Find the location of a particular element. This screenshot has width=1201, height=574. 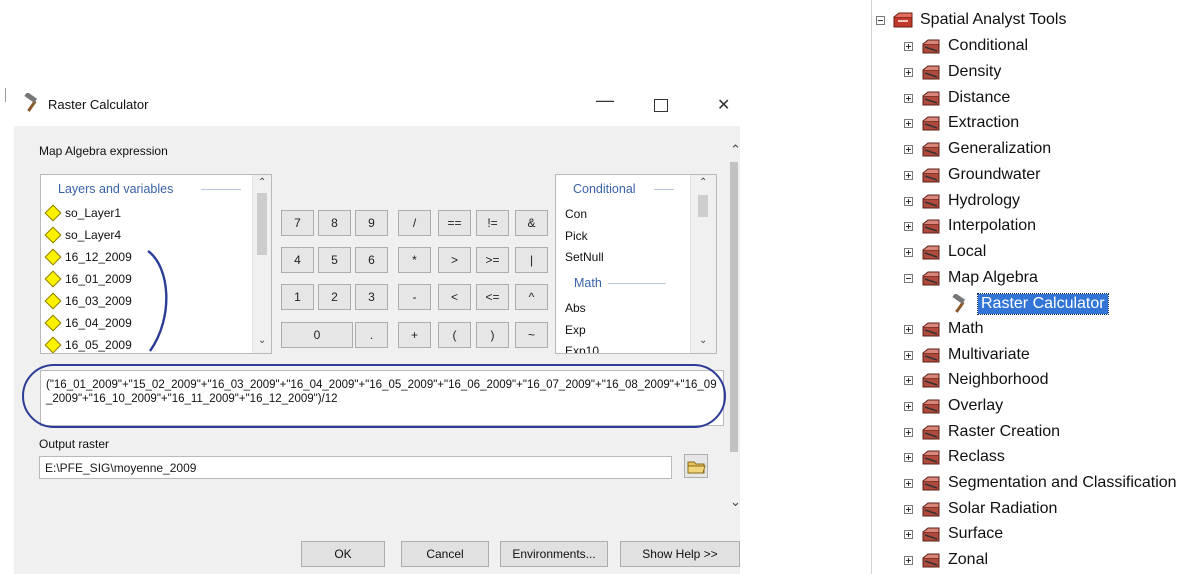

ok-button: OK is located at coordinates (343, 554).